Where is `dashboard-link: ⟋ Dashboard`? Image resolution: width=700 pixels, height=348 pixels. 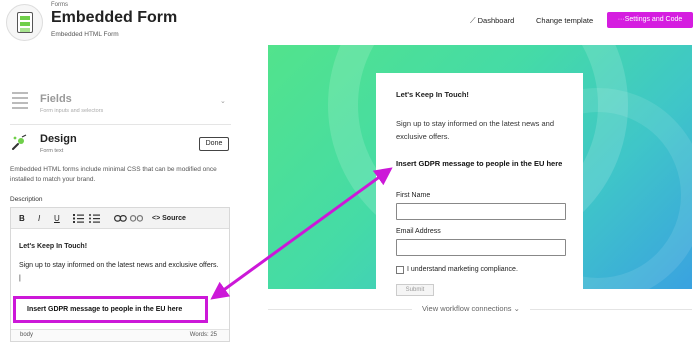
dashboard-link: ⟋ Dashboard is located at coordinates (492, 21).